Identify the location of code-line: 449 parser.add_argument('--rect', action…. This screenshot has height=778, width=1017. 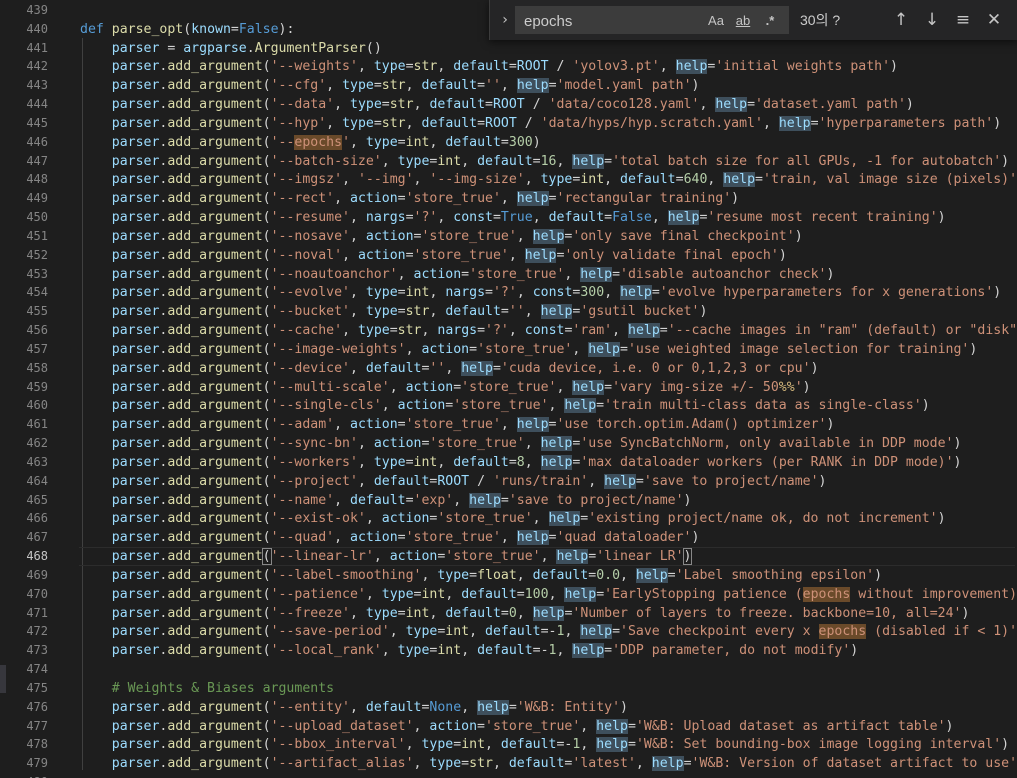
(508, 198).